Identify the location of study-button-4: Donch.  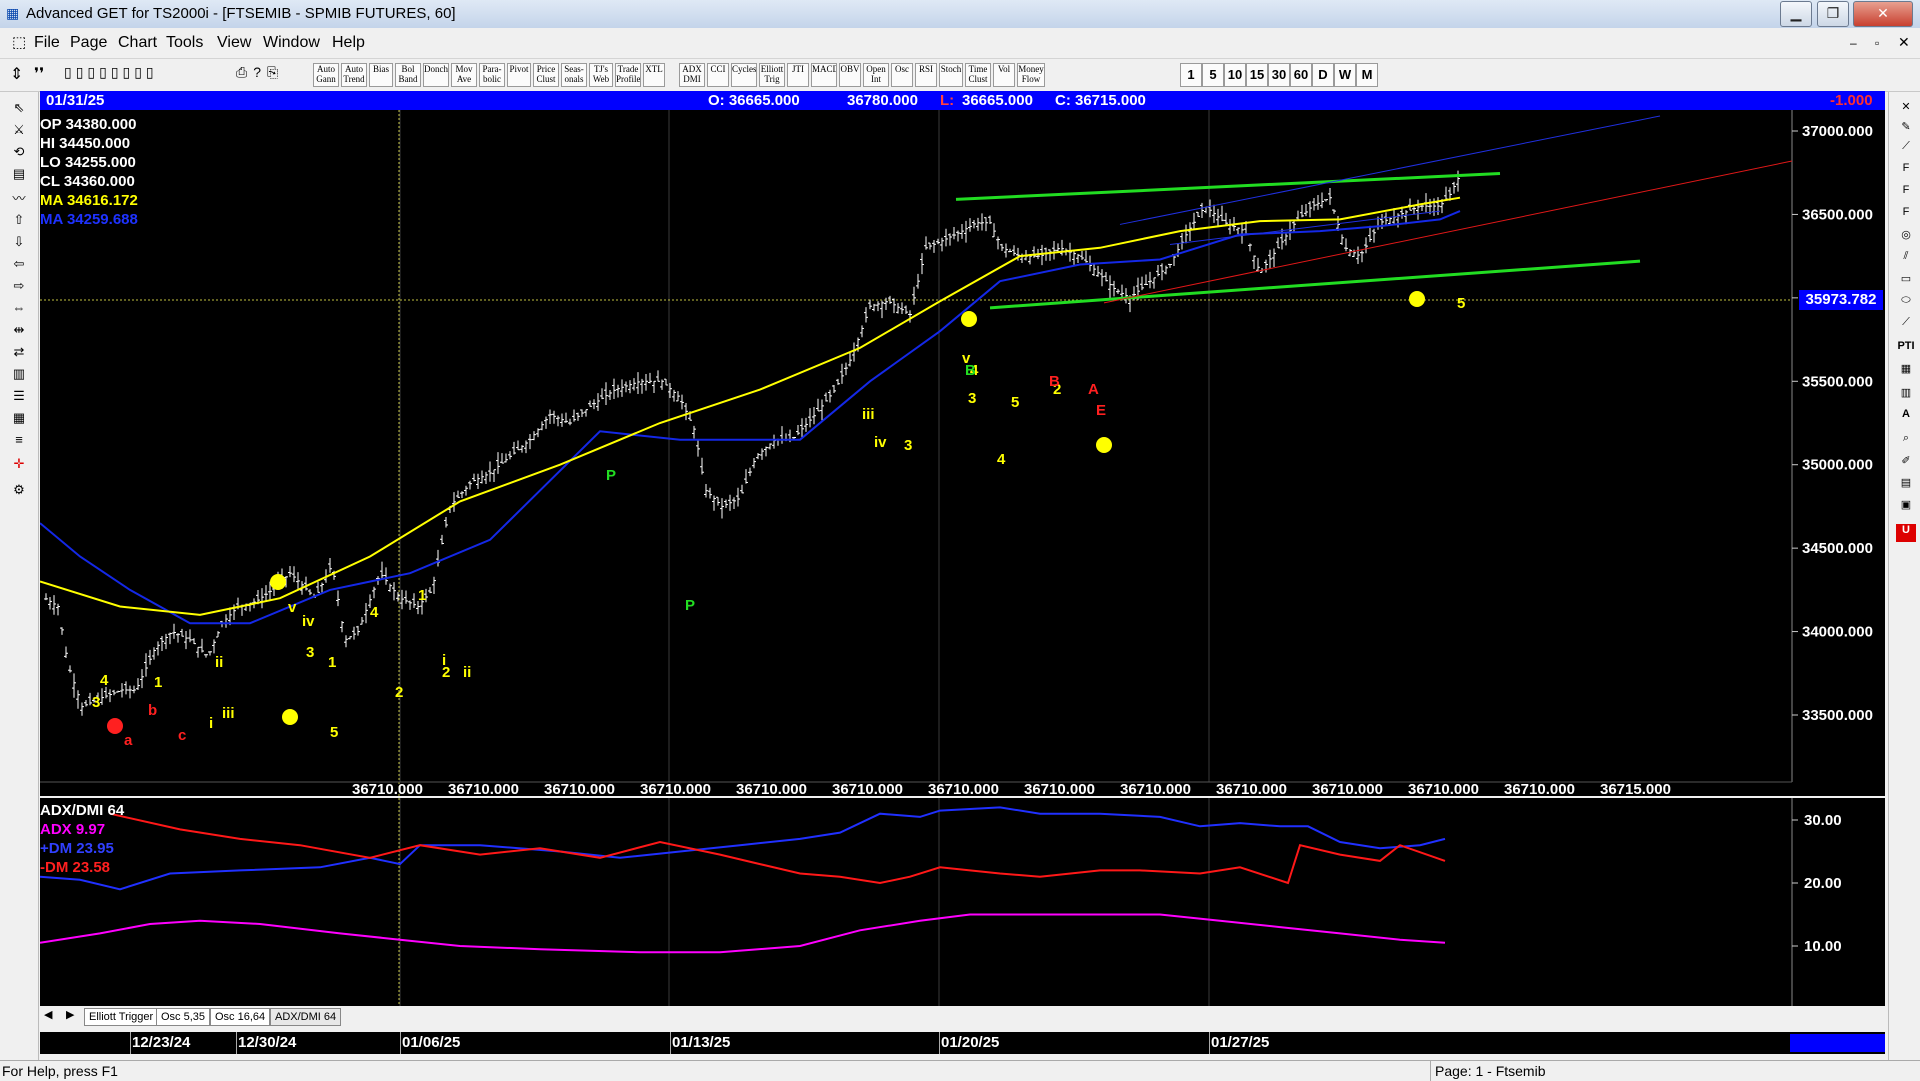
(436, 75).